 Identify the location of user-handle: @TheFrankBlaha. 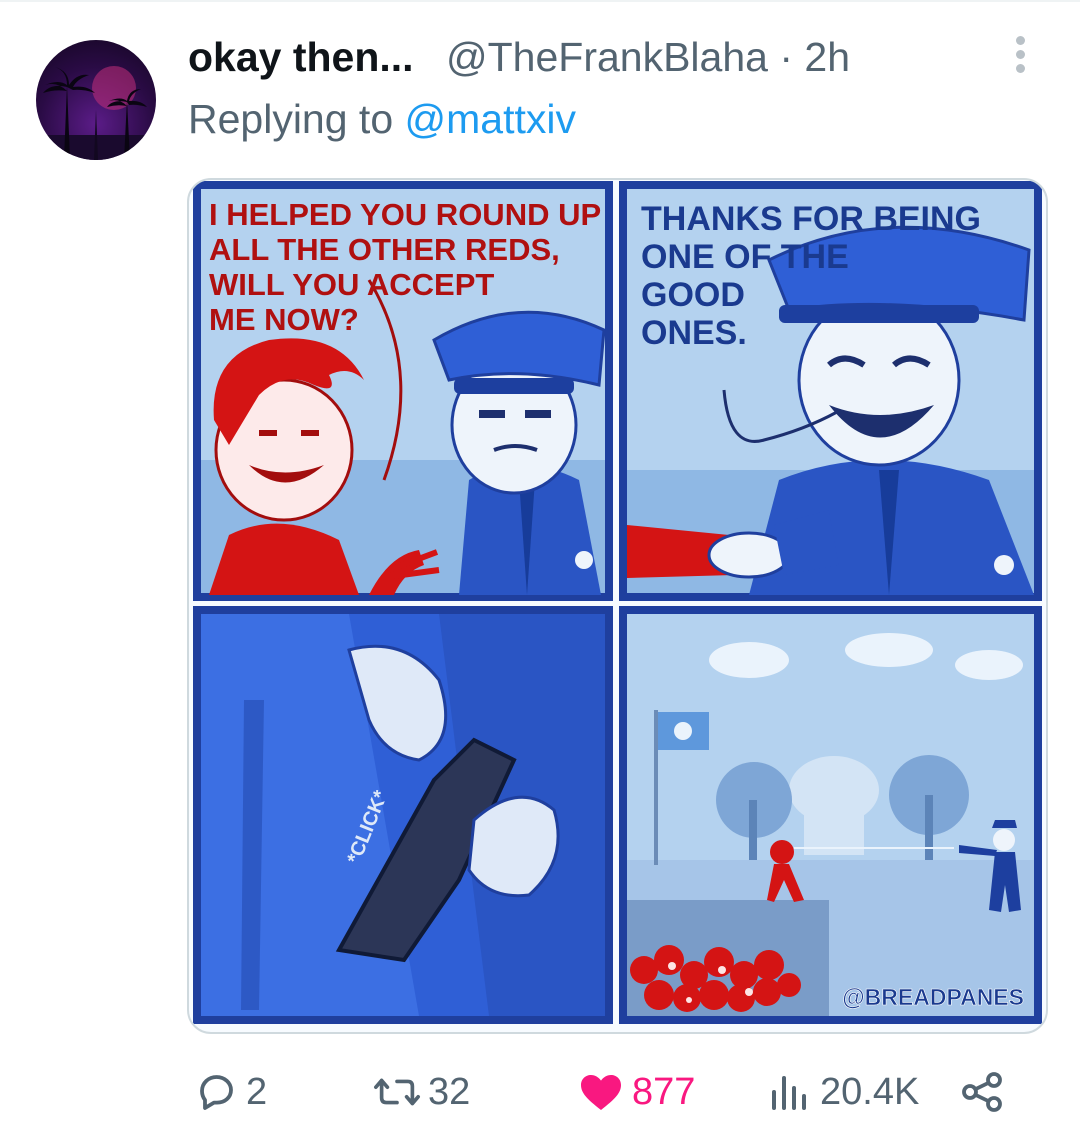
(607, 57).